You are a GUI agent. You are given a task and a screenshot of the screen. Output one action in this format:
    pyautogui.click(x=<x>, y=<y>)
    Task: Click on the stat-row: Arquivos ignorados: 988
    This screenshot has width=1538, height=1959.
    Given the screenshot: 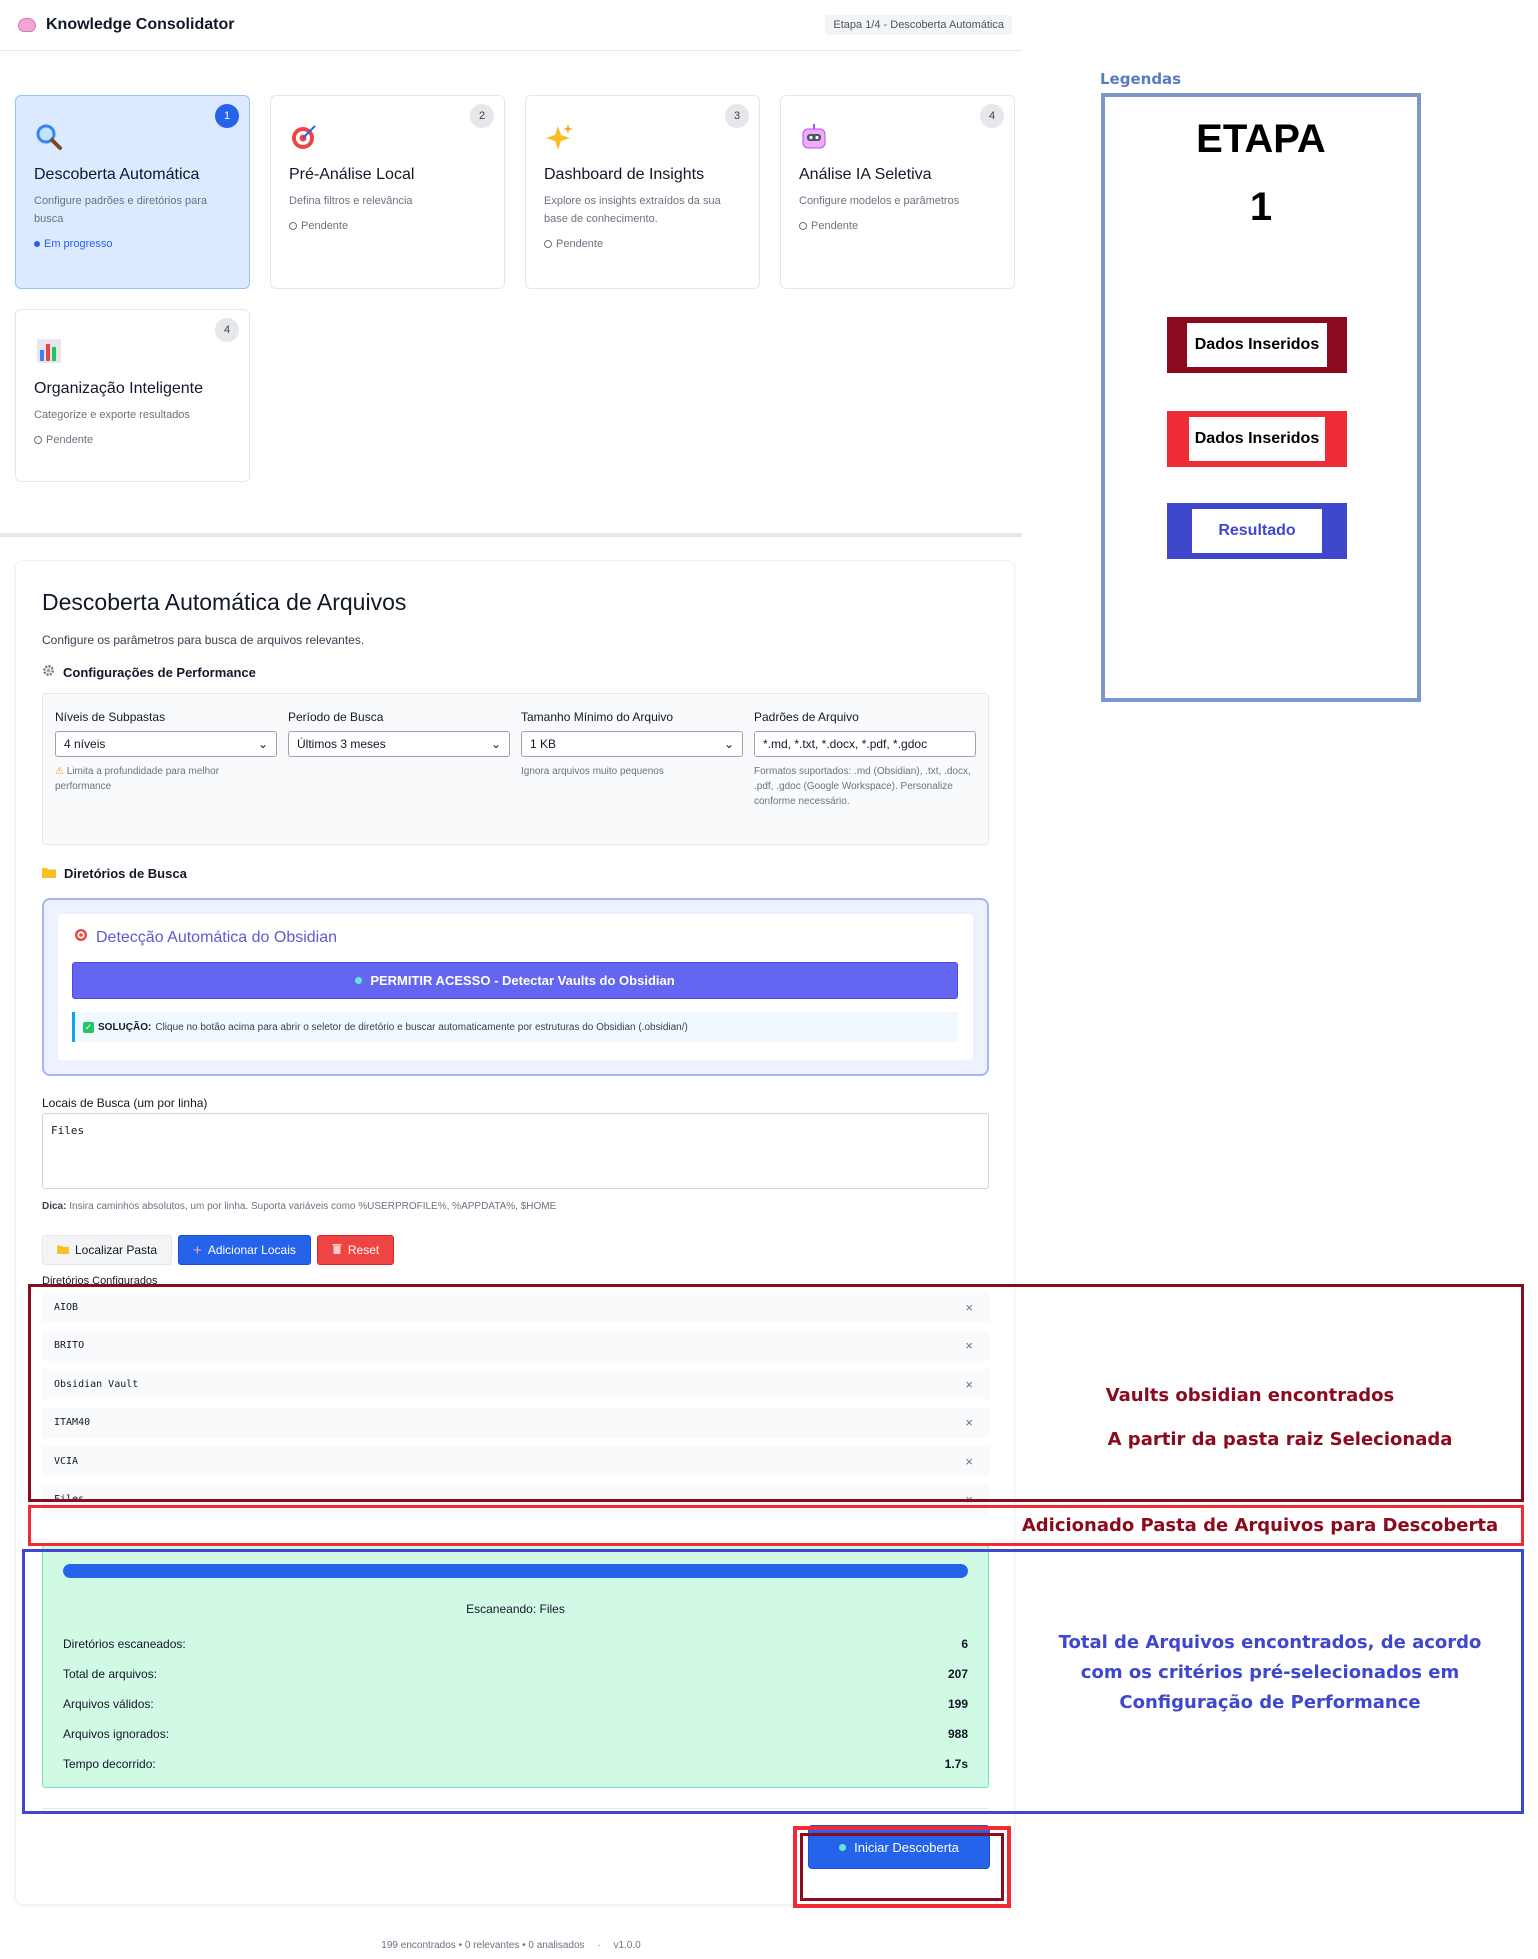 What is the action you would take?
    pyautogui.click(x=515, y=1734)
    